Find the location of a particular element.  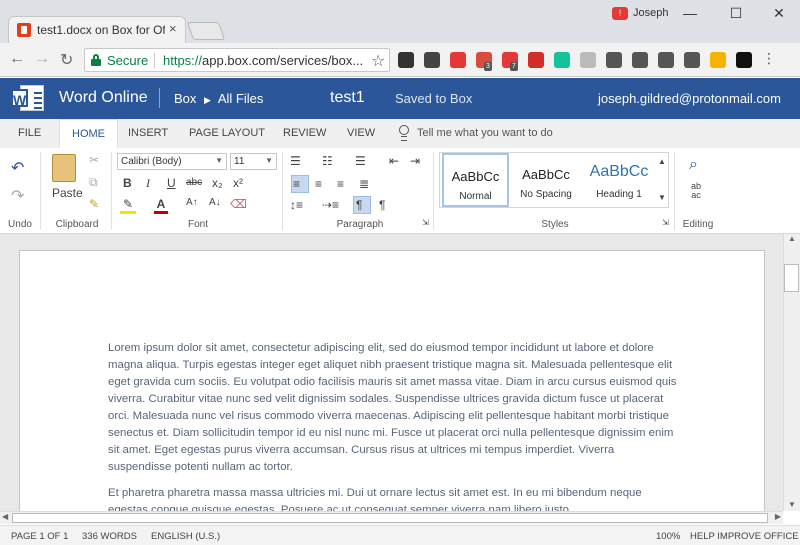

forward-icon: → is located at coordinates (42, 59).